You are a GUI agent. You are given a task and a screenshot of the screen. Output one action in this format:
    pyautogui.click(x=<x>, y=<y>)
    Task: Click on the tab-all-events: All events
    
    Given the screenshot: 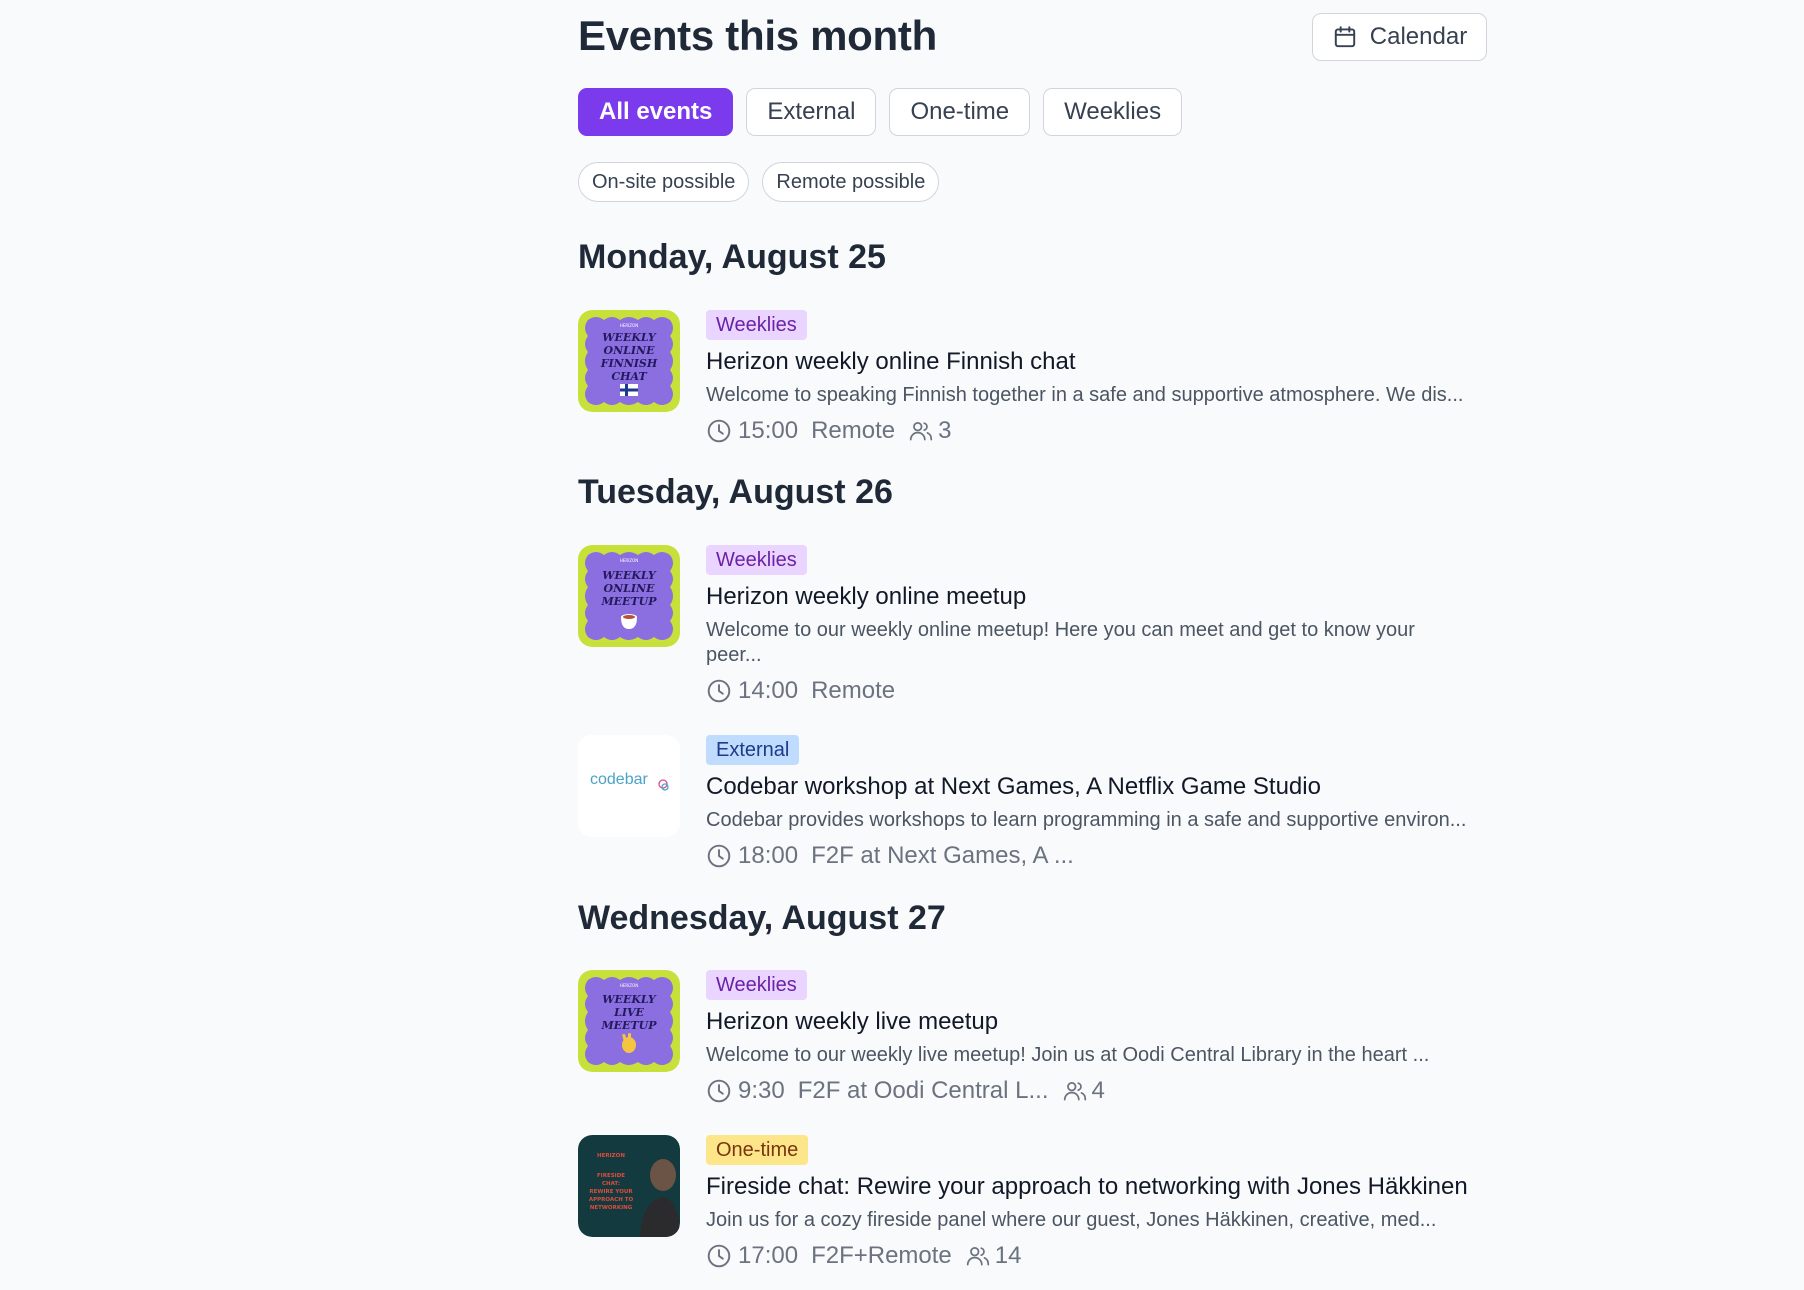 What is the action you would take?
    pyautogui.click(x=656, y=112)
    